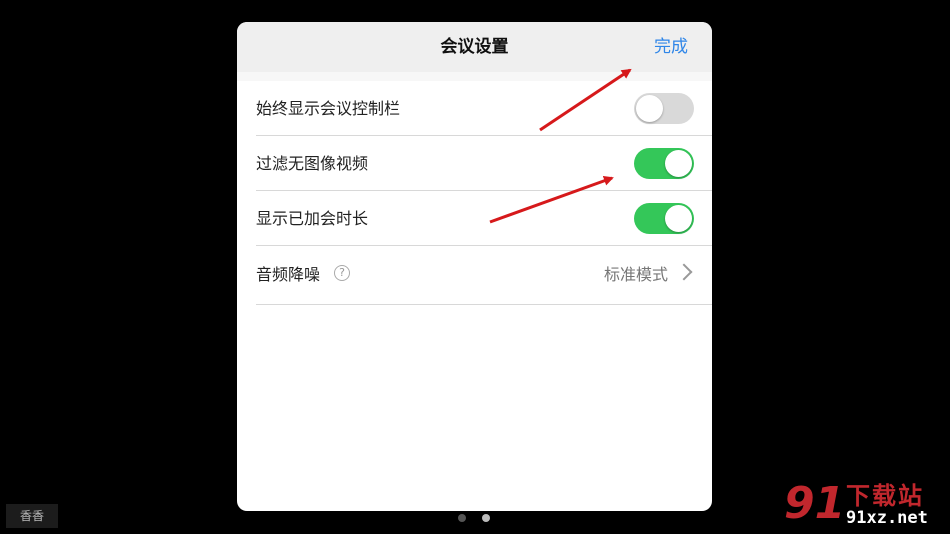 The width and height of the screenshot is (950, 534). What do you see at coordinates (312, 218) in the screenshot?
I see `setting-label: 显示已加会时长` at bounding box center [312, 218].